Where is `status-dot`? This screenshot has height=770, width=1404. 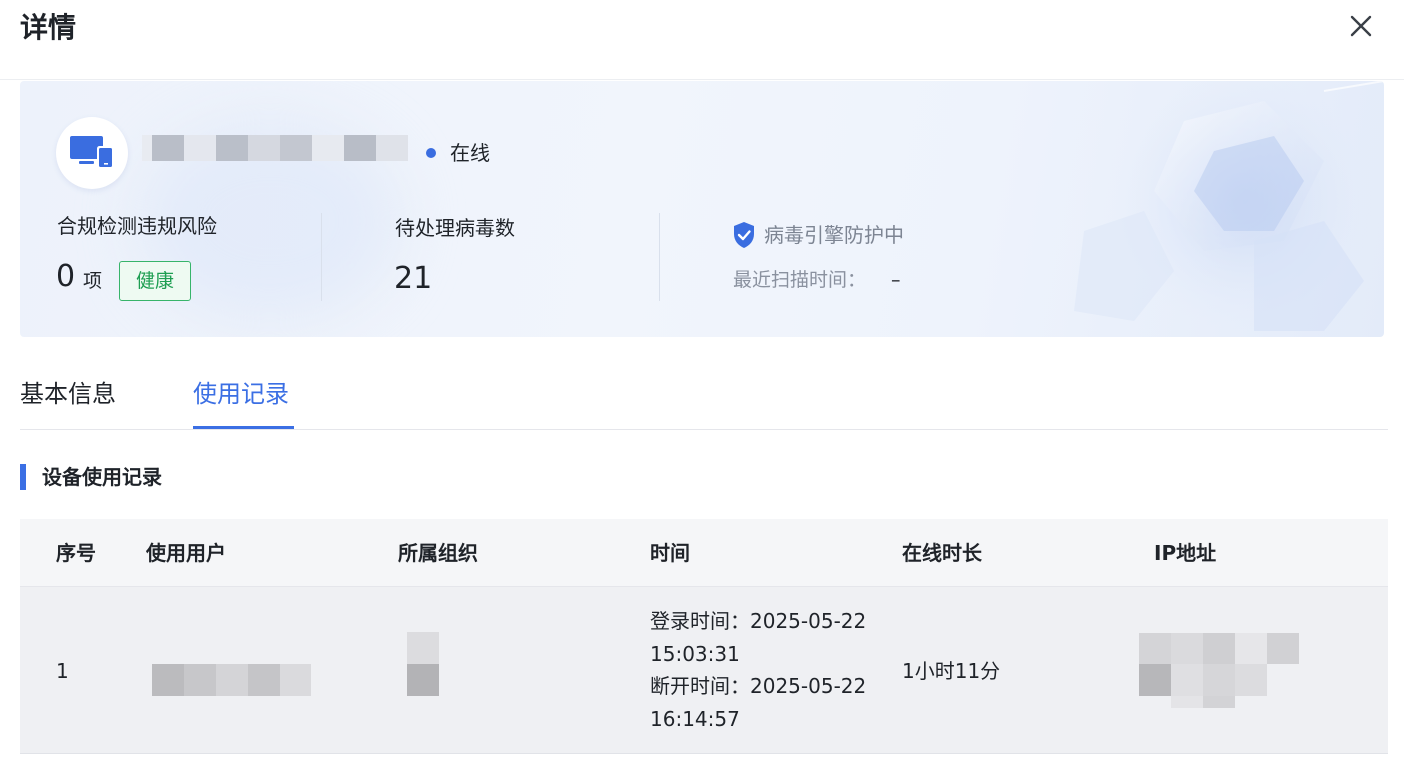
status-dot is located at coordinates (431, 153).